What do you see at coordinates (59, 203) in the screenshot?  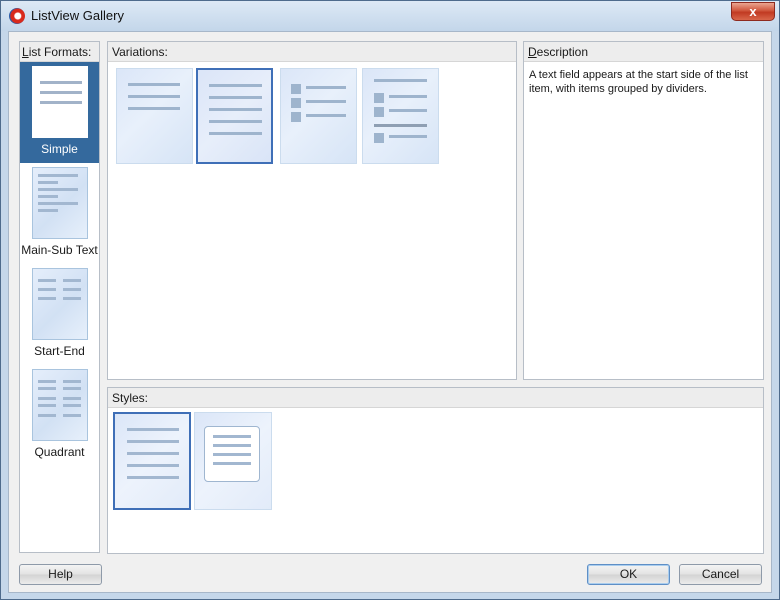 I see `format-main-sub-thumbnail` at bounding box center [59, 203].